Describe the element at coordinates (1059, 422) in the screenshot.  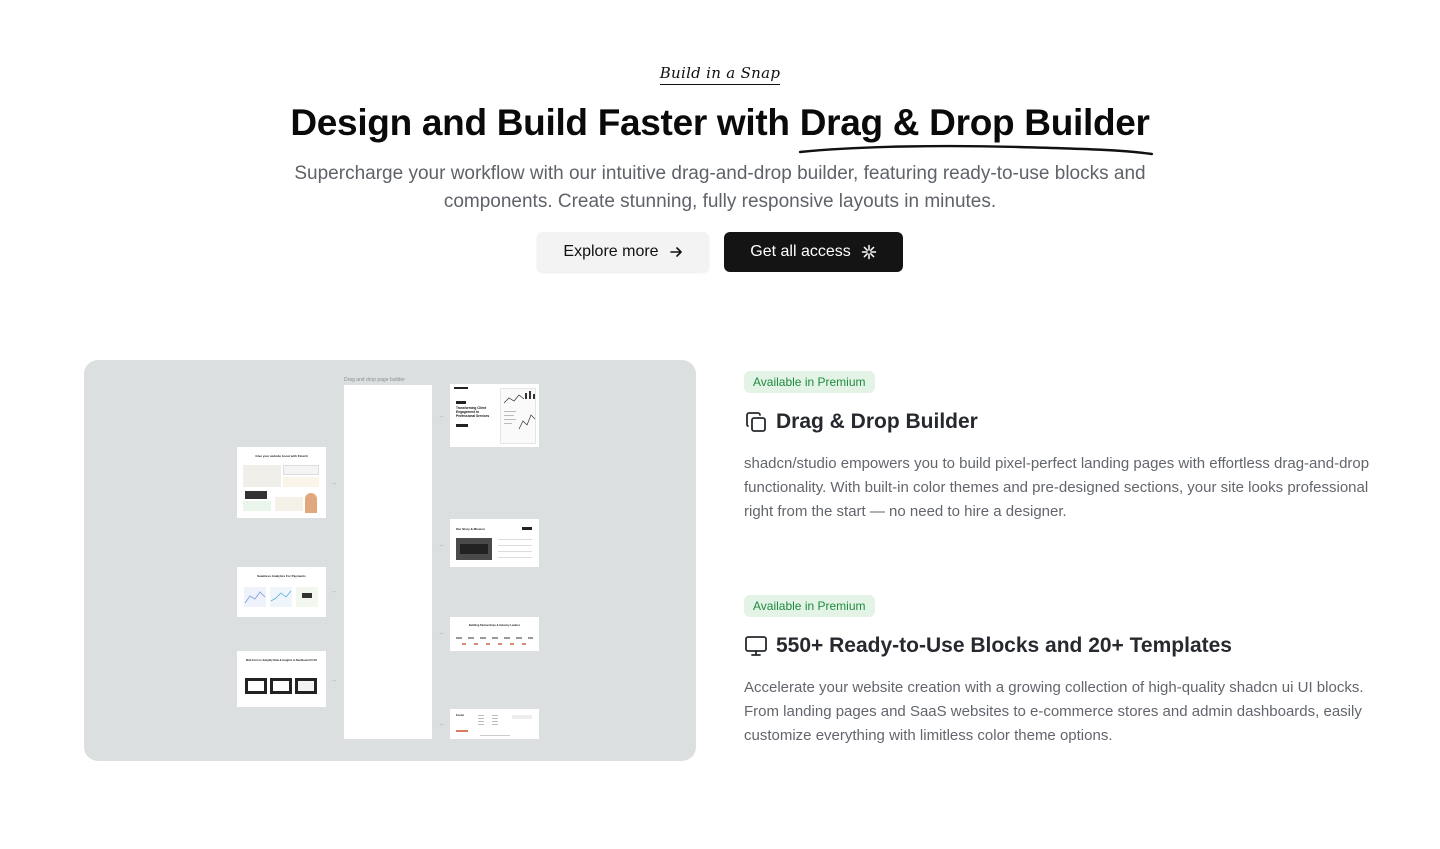
I see `feature-title: Drag & Drop Builder` at that location.